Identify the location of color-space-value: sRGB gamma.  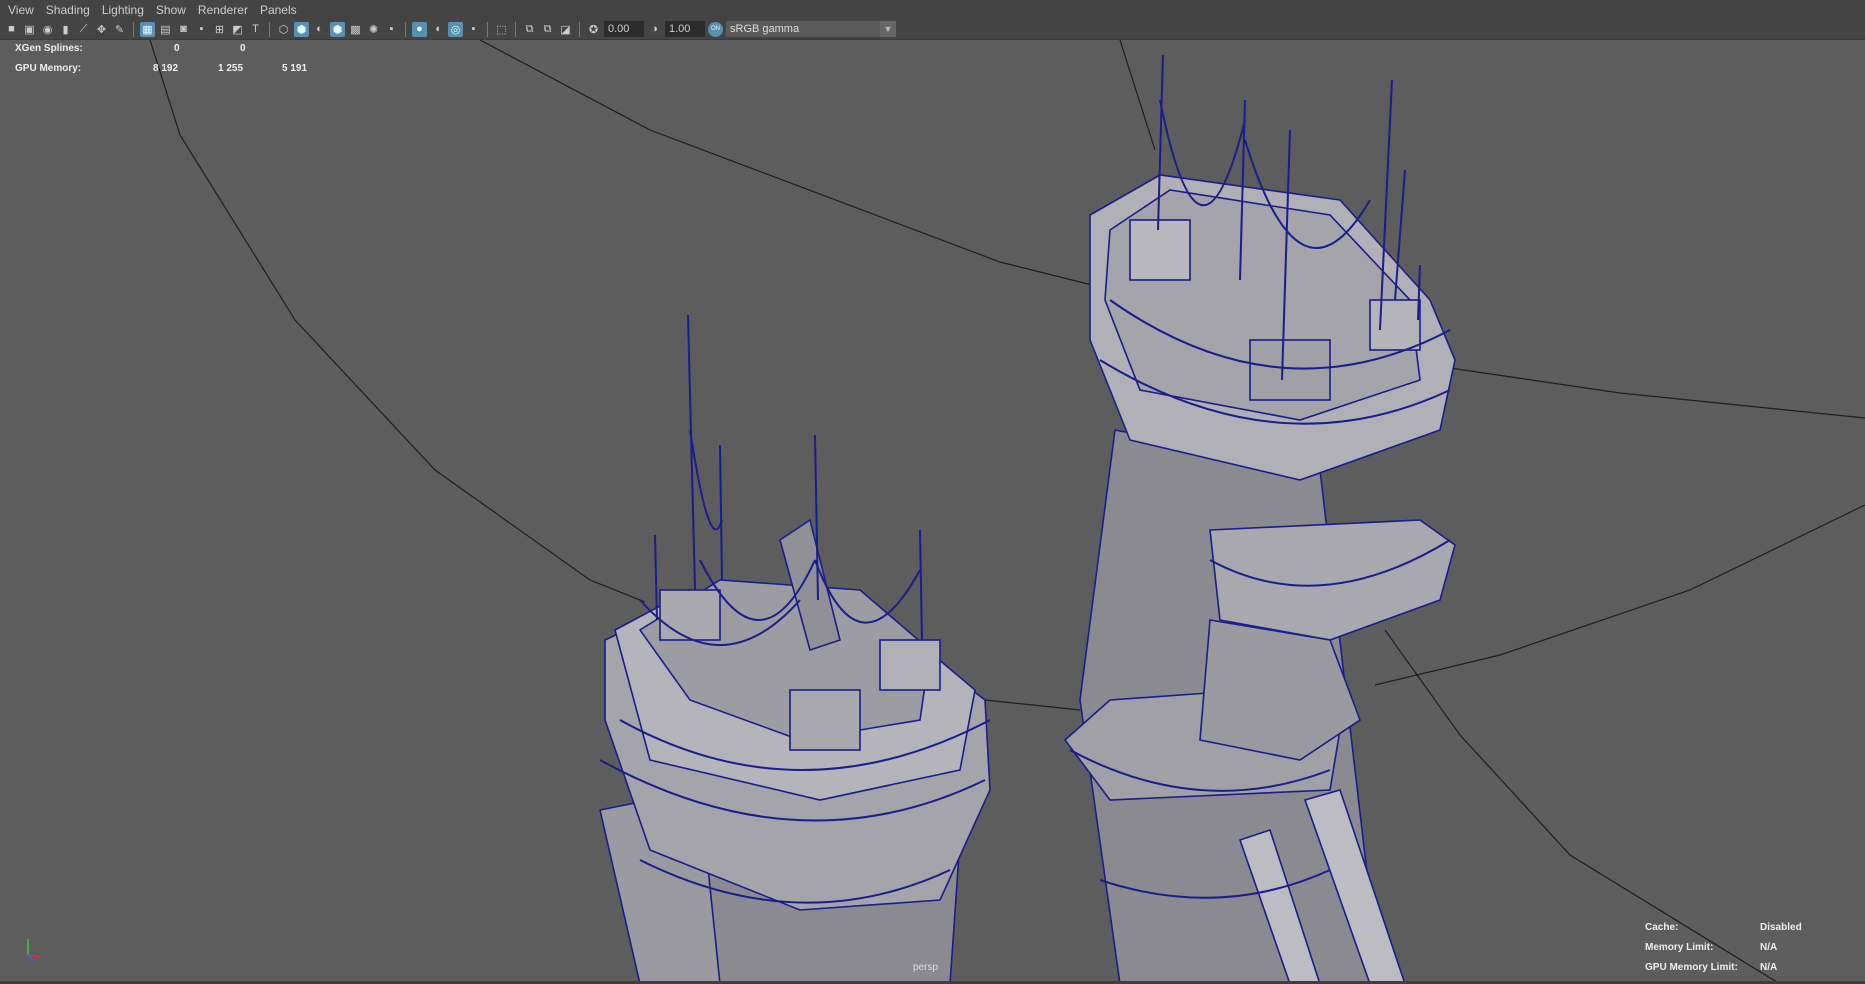
(765, 29).